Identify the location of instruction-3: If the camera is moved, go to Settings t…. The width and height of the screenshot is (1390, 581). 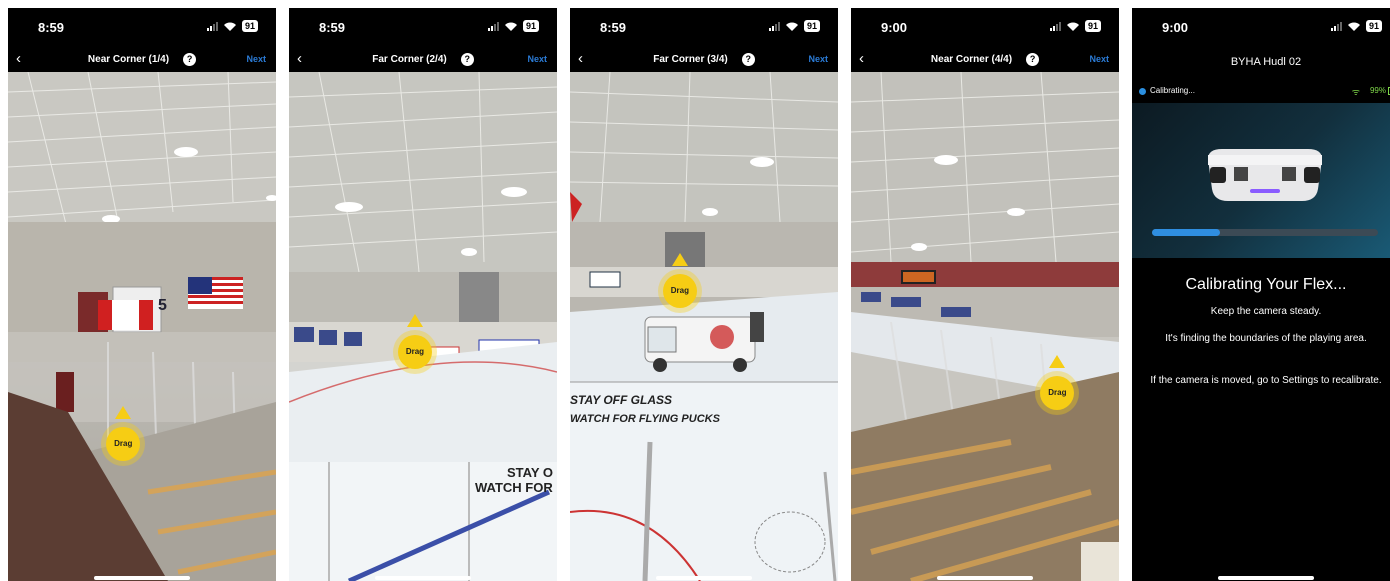
(1266, 380).